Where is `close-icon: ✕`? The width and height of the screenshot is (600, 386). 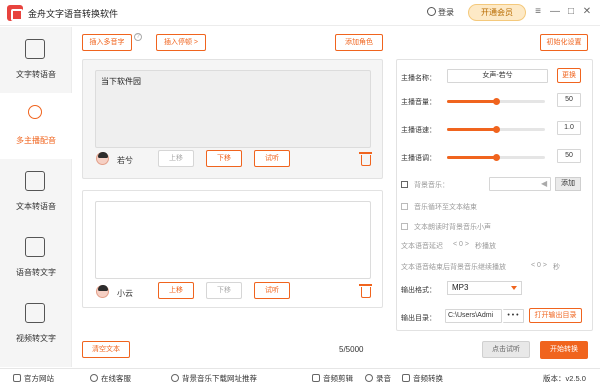
close-icon: ✕ is located at coordinates (587, 12).